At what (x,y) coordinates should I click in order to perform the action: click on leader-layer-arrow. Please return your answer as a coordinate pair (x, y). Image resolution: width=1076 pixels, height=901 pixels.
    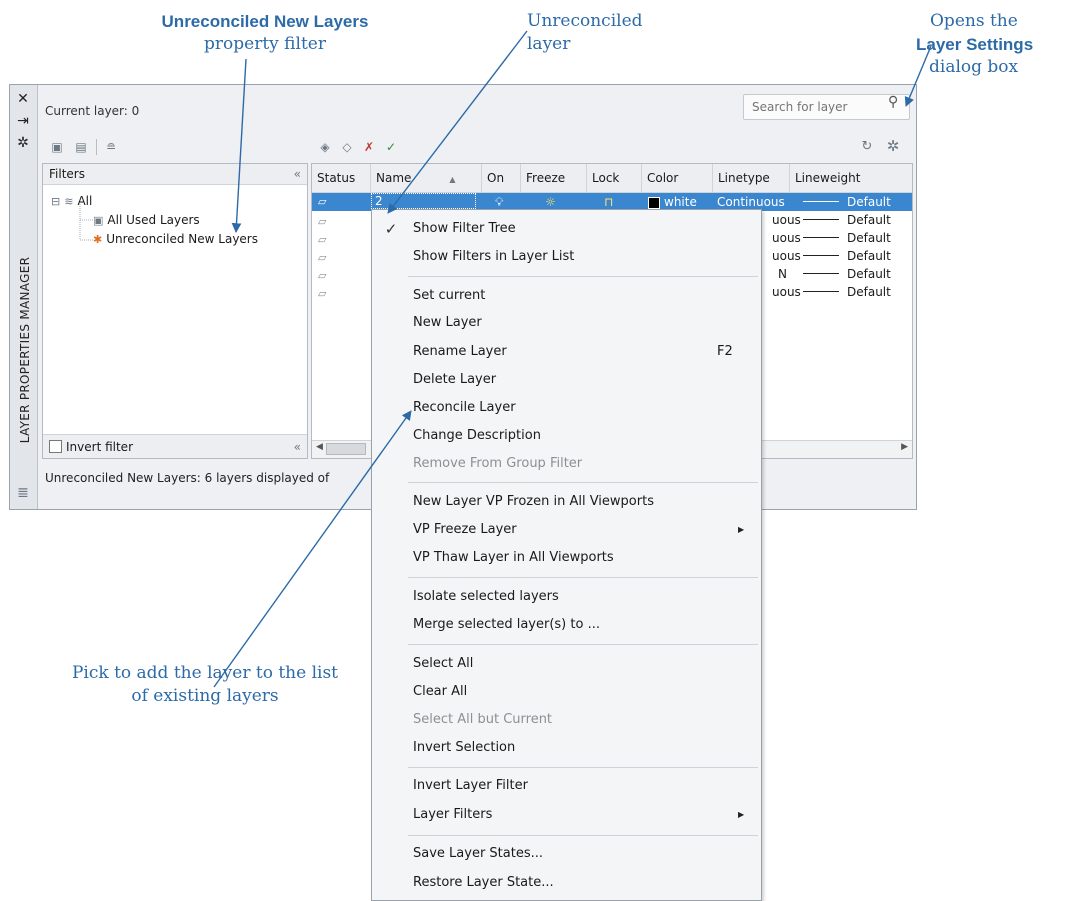
    Looking at the image, I should click on (457, 122).